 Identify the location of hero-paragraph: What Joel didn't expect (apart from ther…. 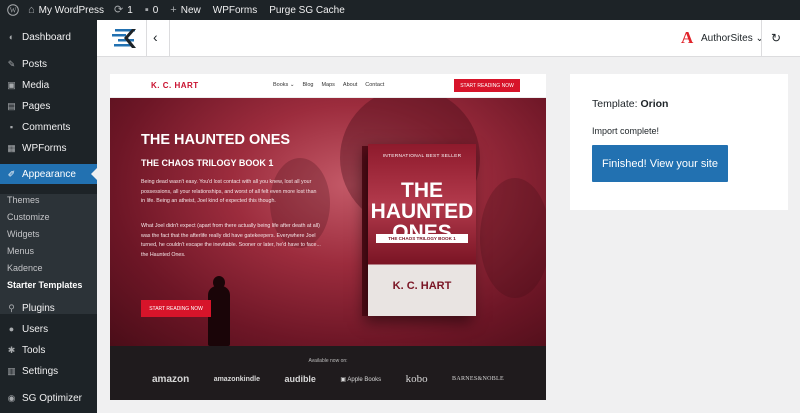
(231, 240).